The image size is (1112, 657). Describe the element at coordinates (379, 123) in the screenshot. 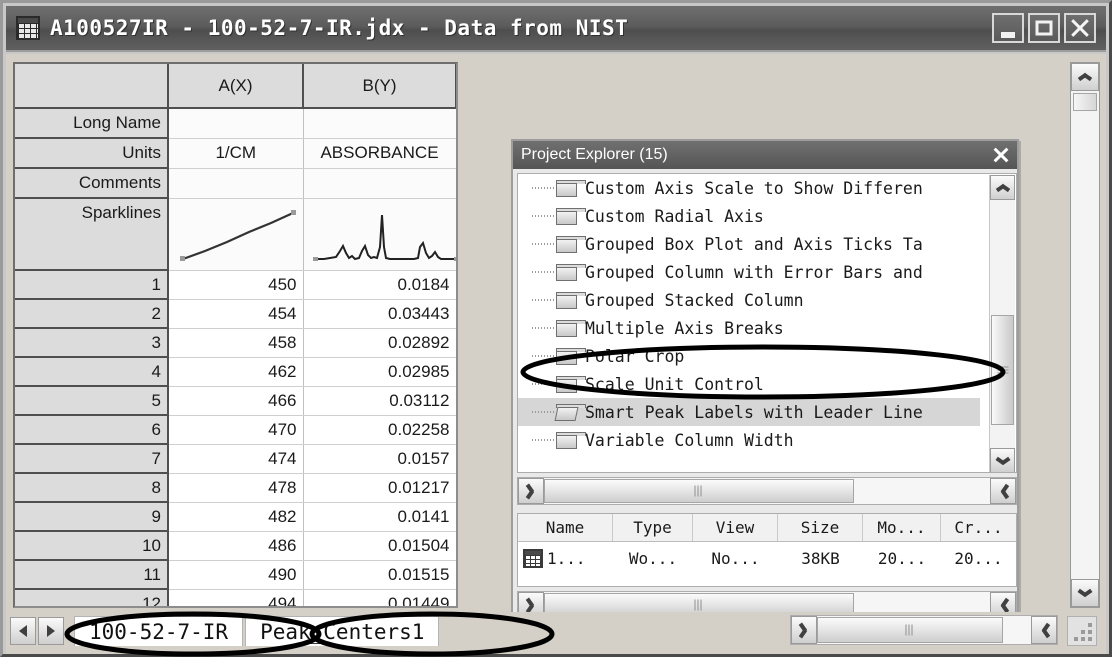

I see `cell-long-name-b` at that location.